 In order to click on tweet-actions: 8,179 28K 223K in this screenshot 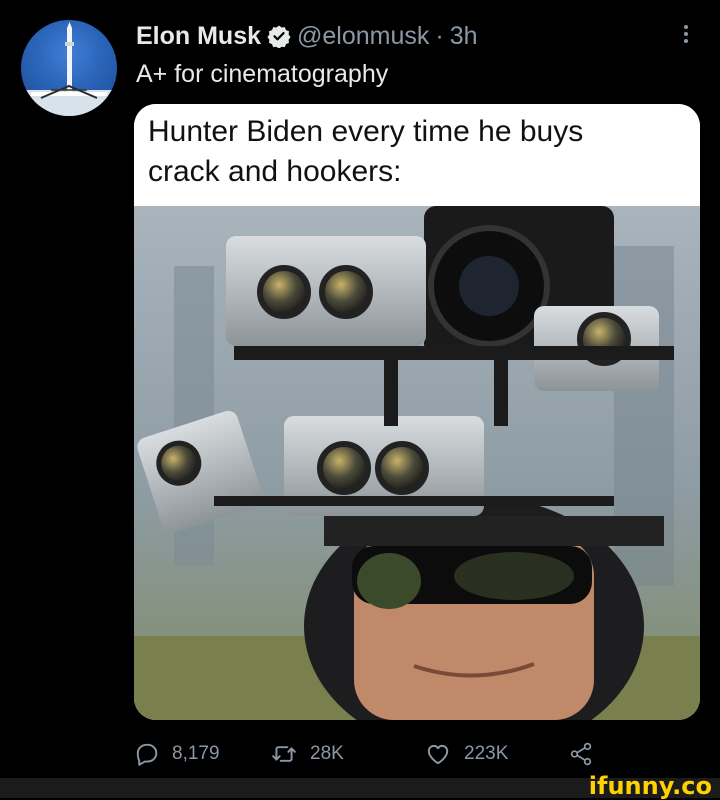, I will do `click(417, 754)`.